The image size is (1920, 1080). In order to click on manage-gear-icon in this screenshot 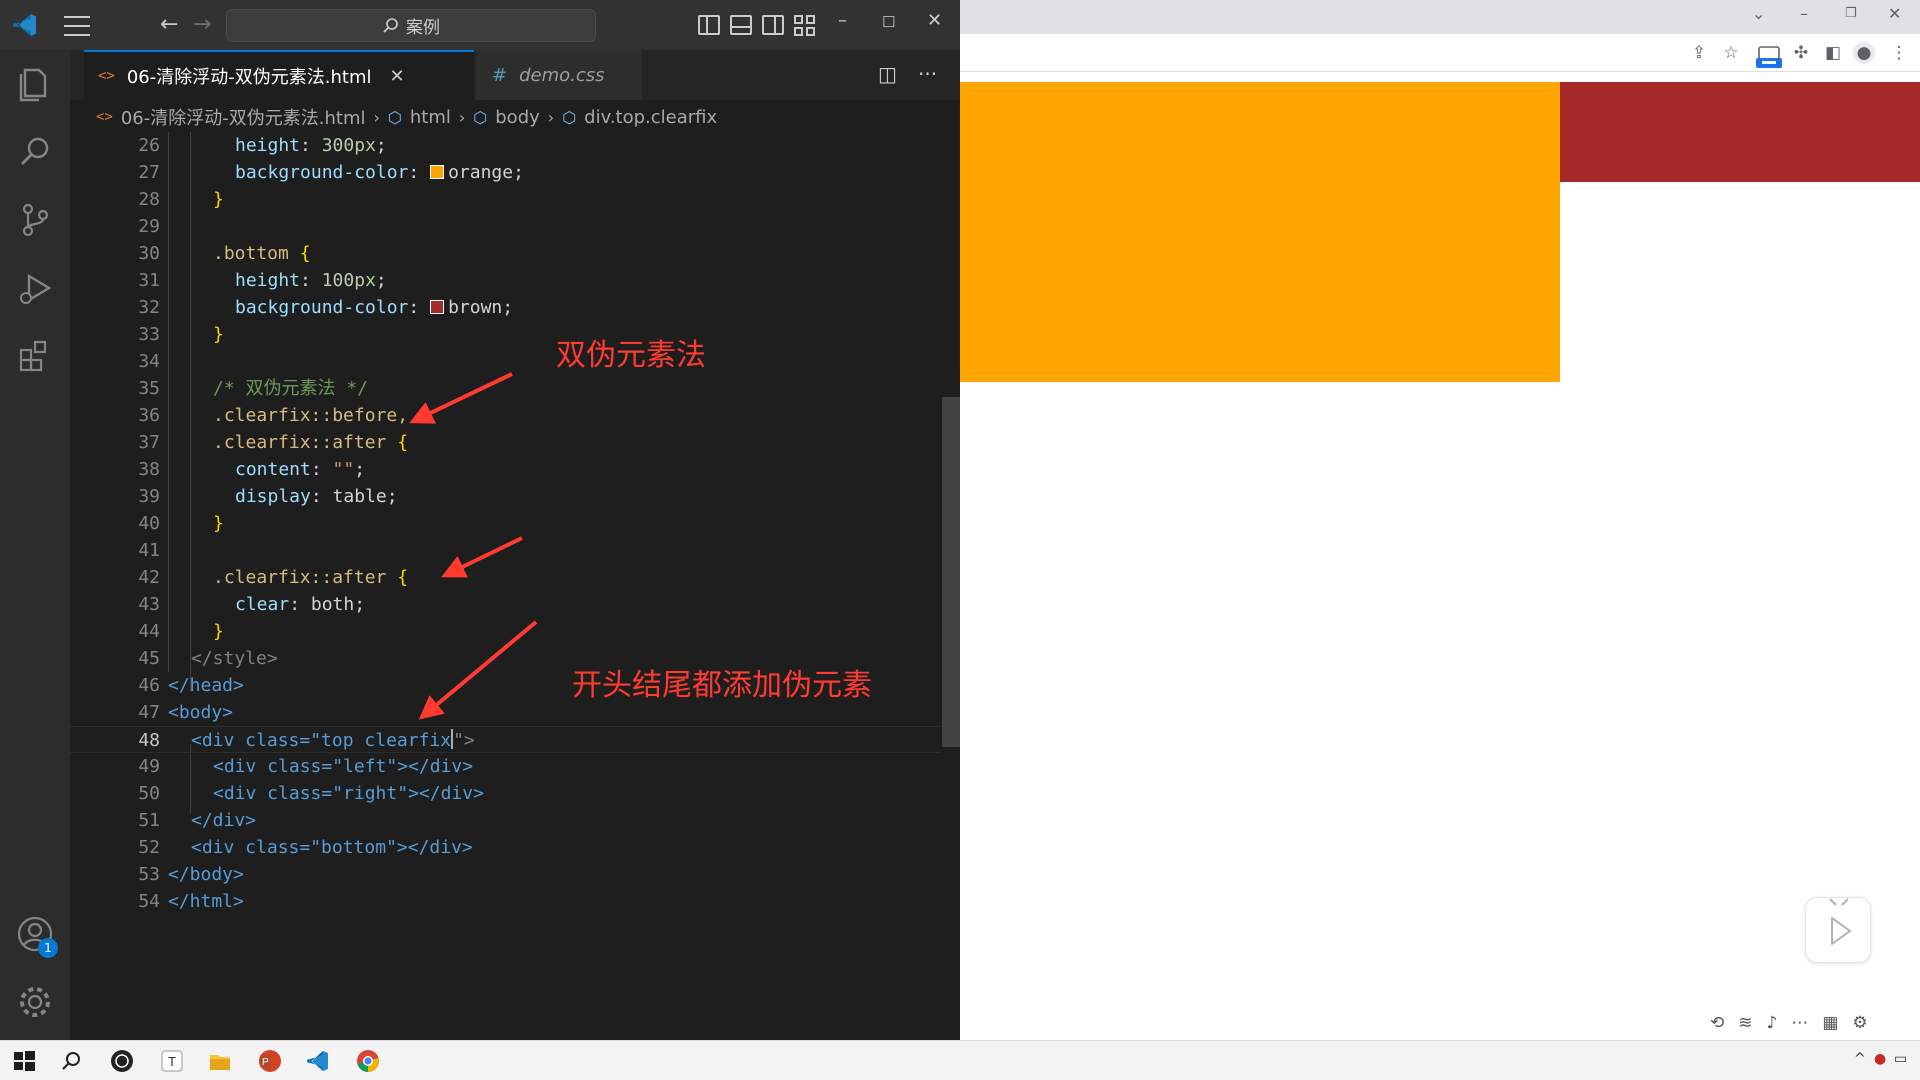, I will do `click(35, 1002)`.